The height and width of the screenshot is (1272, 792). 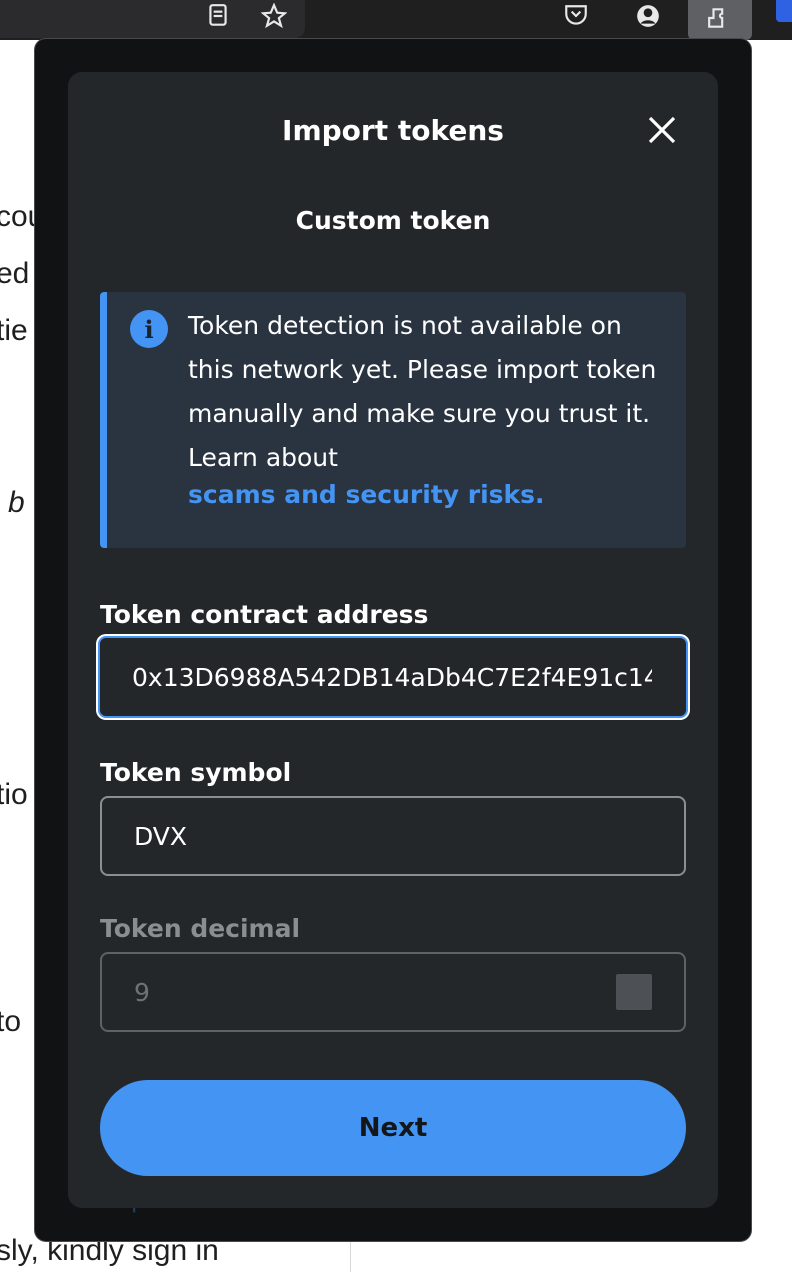 I want to click on decimal-input, so click(x=394, y=992).